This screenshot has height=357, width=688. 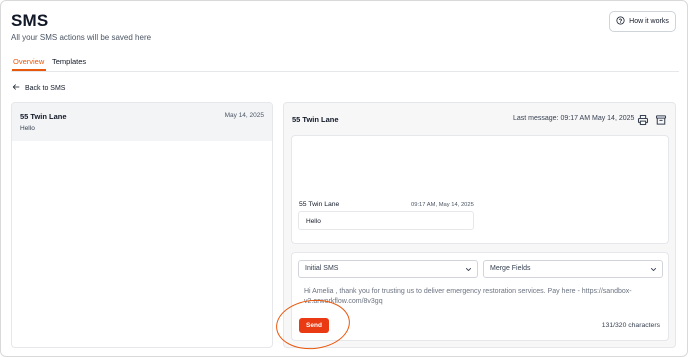 I want to click on tab-overview: Overview, so click(x=28, y=61).